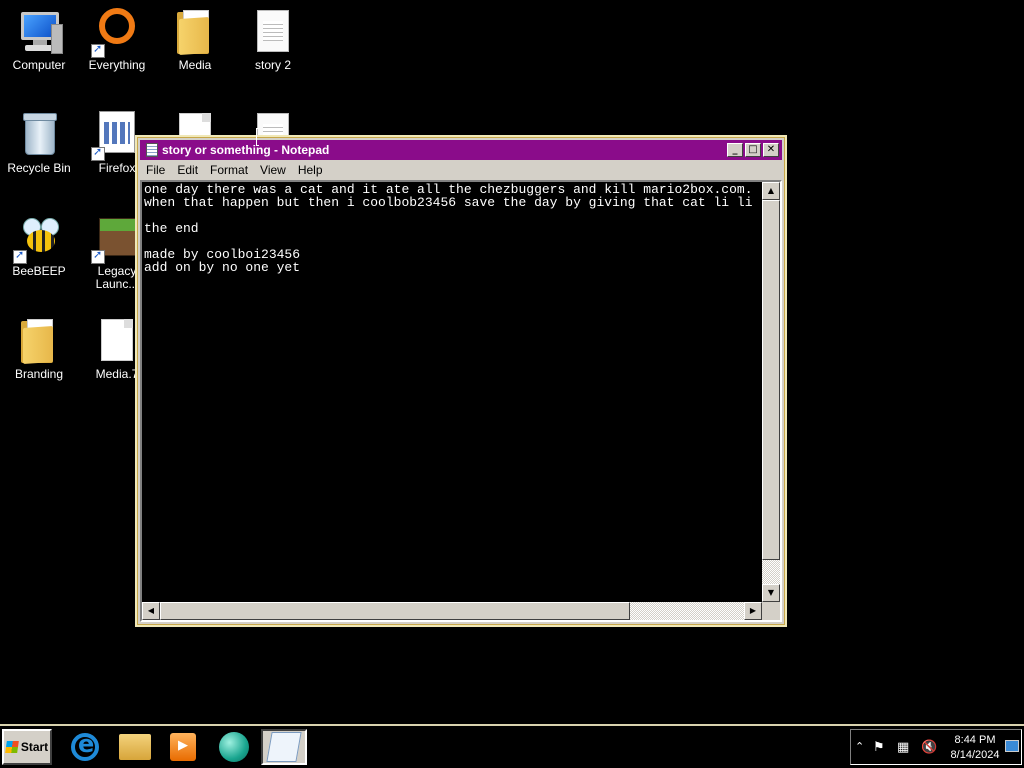  I want to click on system-tray: ⌃ ⚑ ▦ 🔇 8:44 PM 8/14/2024, so click(936, 747).